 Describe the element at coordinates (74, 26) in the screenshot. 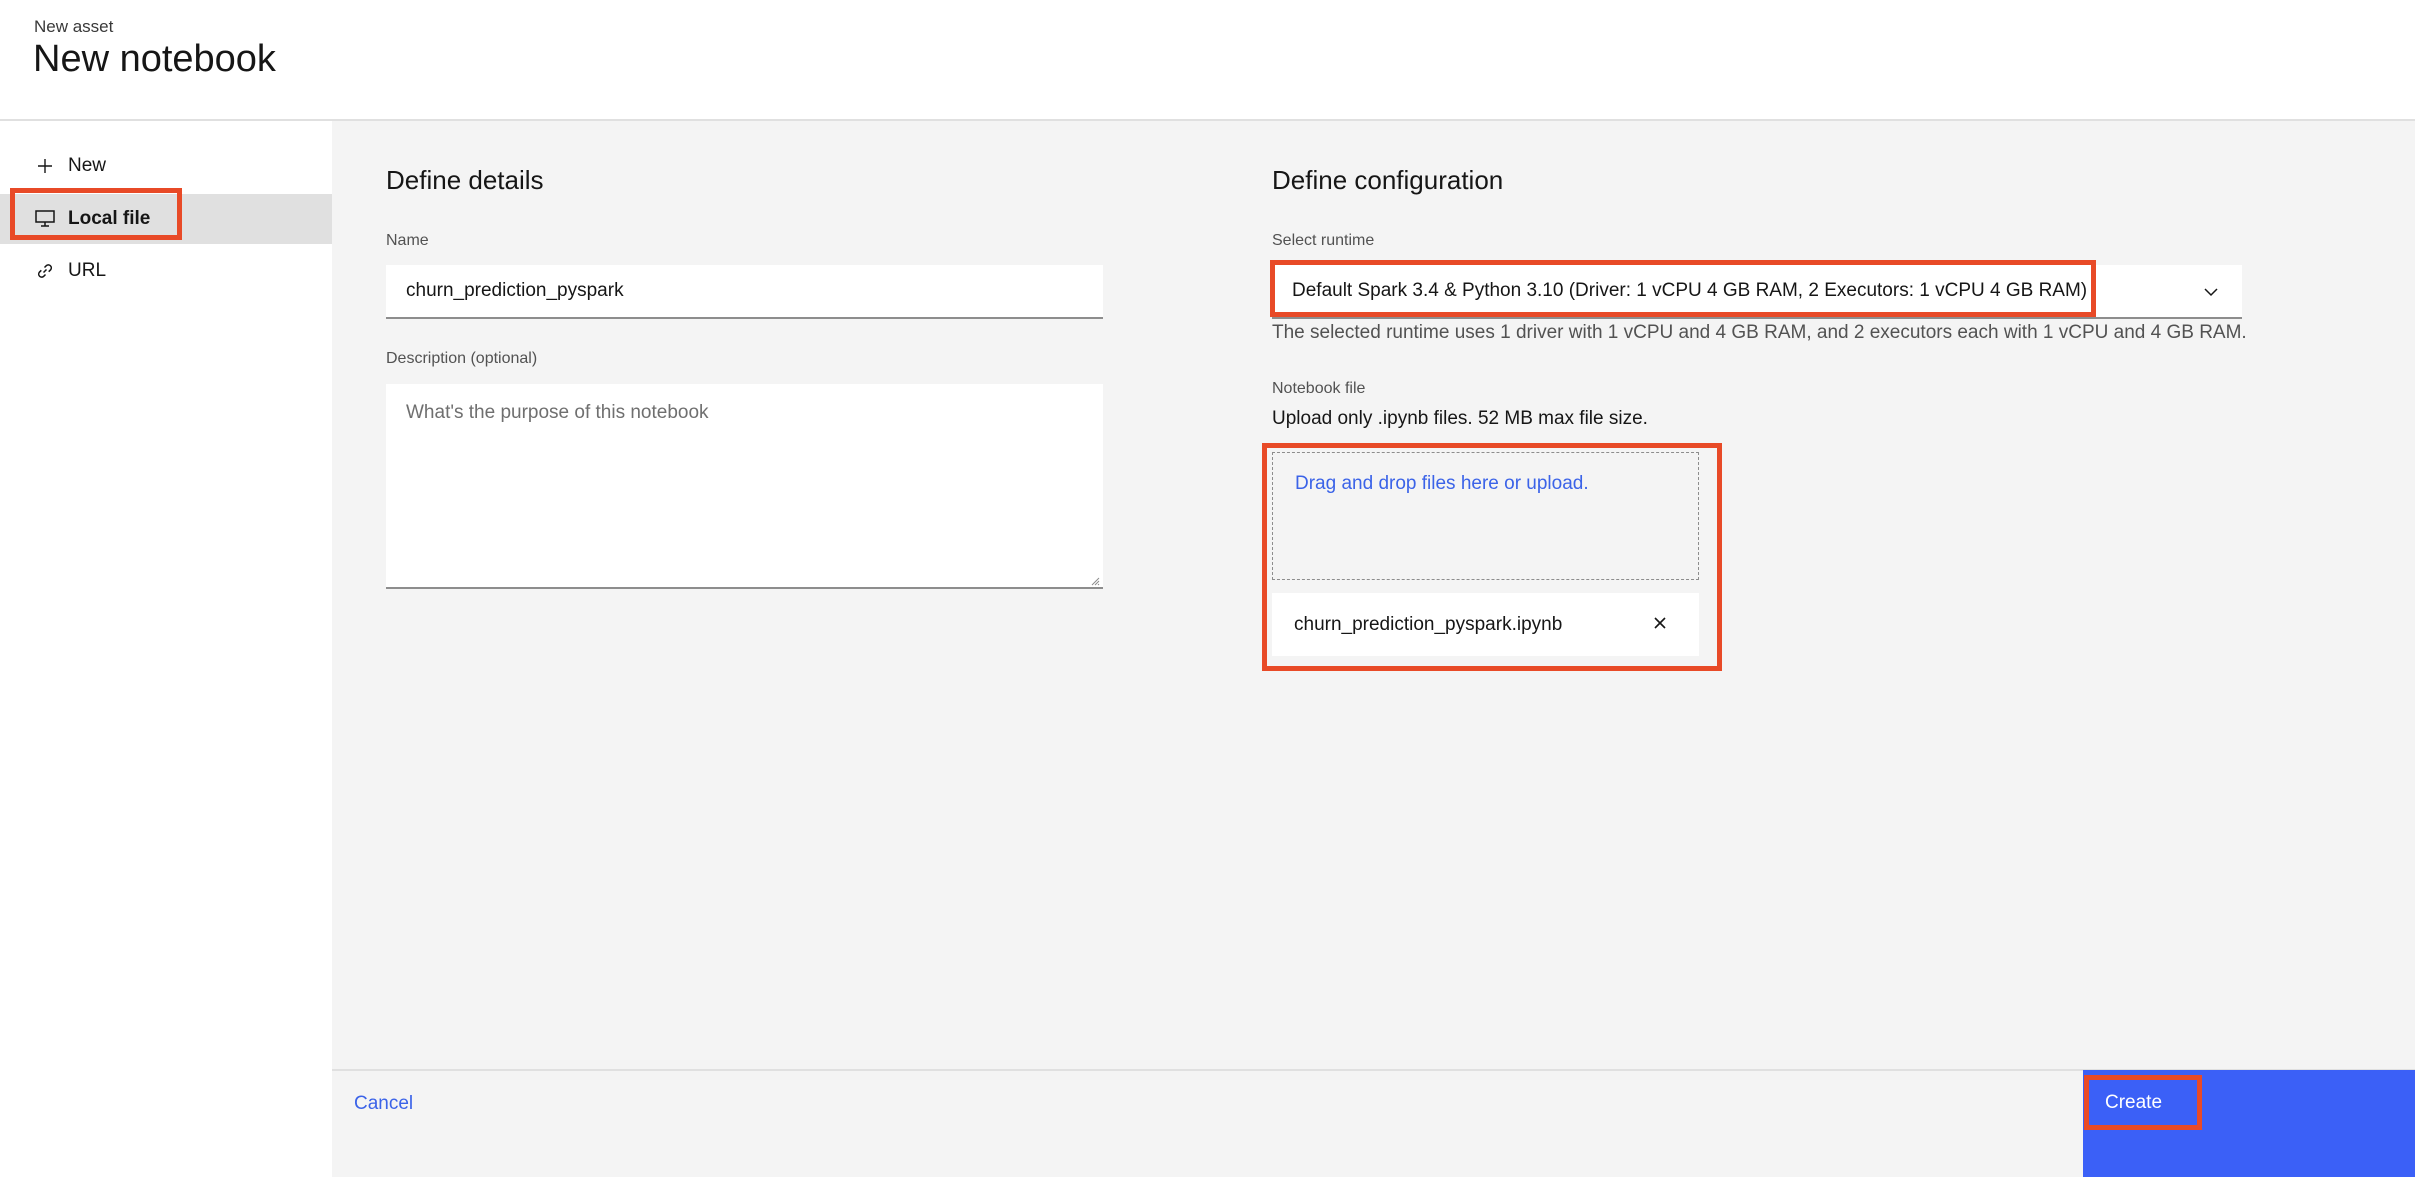

I see `page-eyebrow: New asset` at that location.